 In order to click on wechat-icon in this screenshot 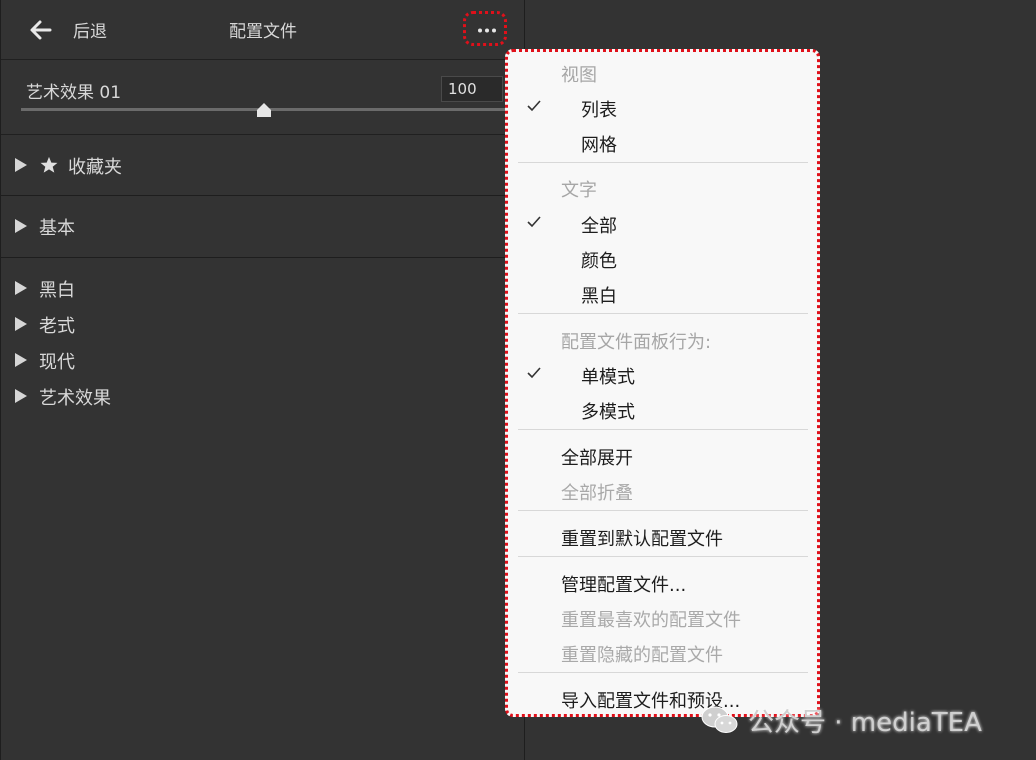, I will do `click(719, 719)`.